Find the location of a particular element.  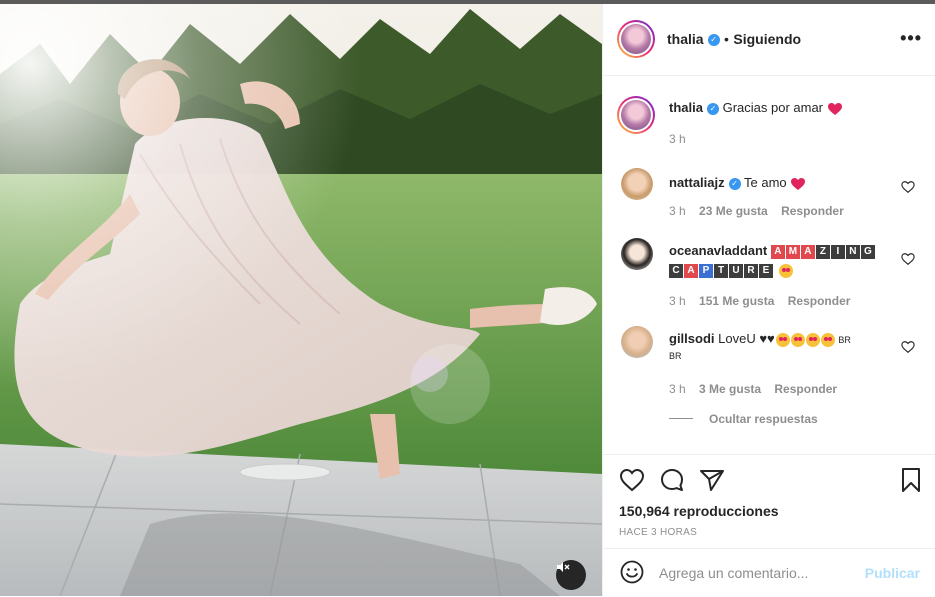

post-header: thalia ✓ • Siguiendo ••• is located at coordinates (769, 40).